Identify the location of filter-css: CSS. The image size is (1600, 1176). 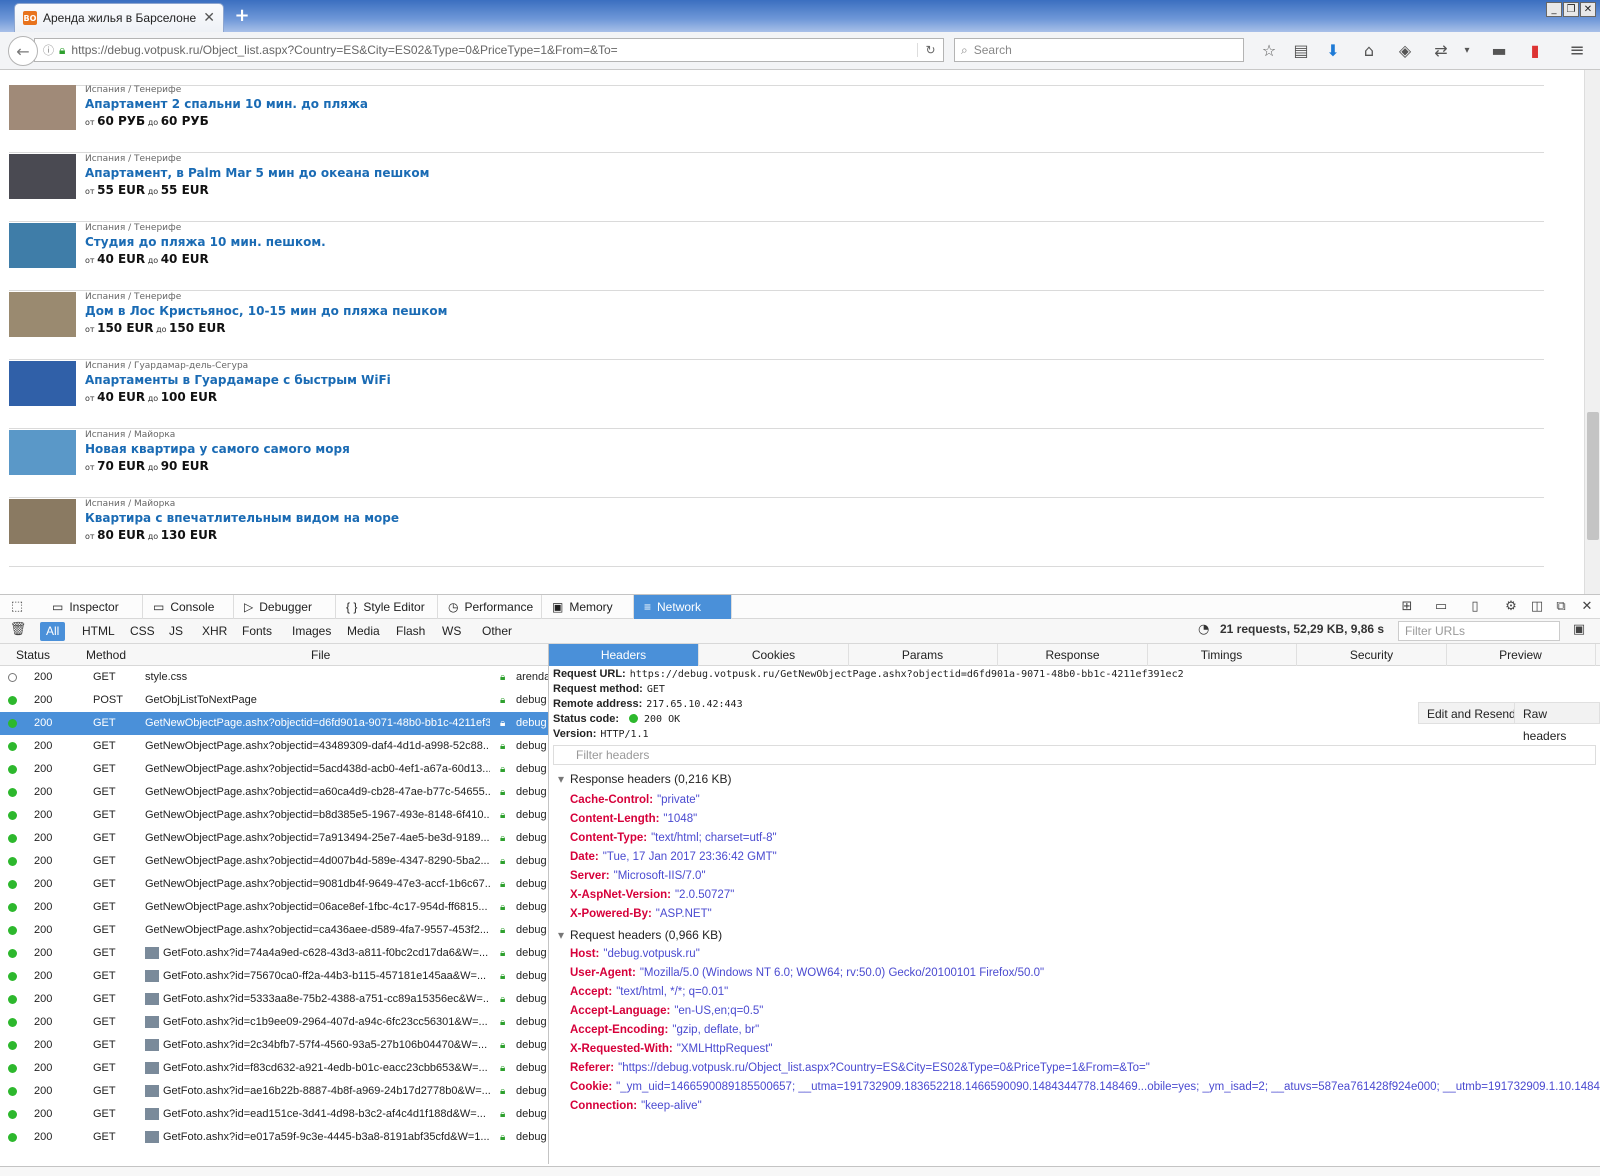
(142, 631).